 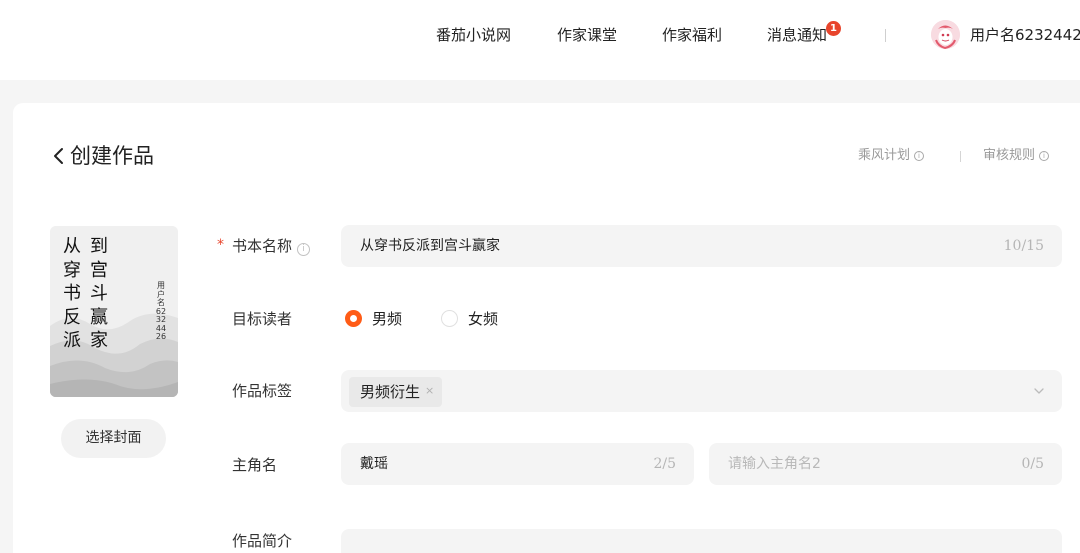 I want to click on work-tags-label: 作品标签, so click(x=262, y=391).